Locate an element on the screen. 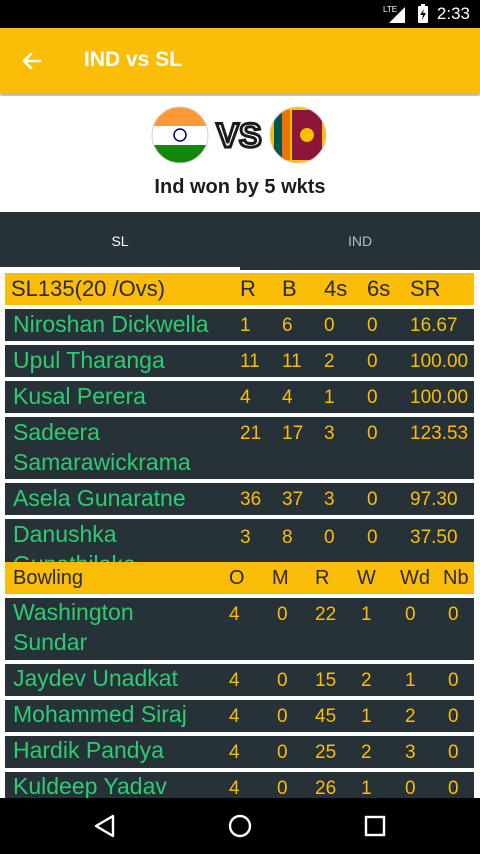 The image size is (480, 854). strike-rate: 97.30 is located at coordinates (434, 499).